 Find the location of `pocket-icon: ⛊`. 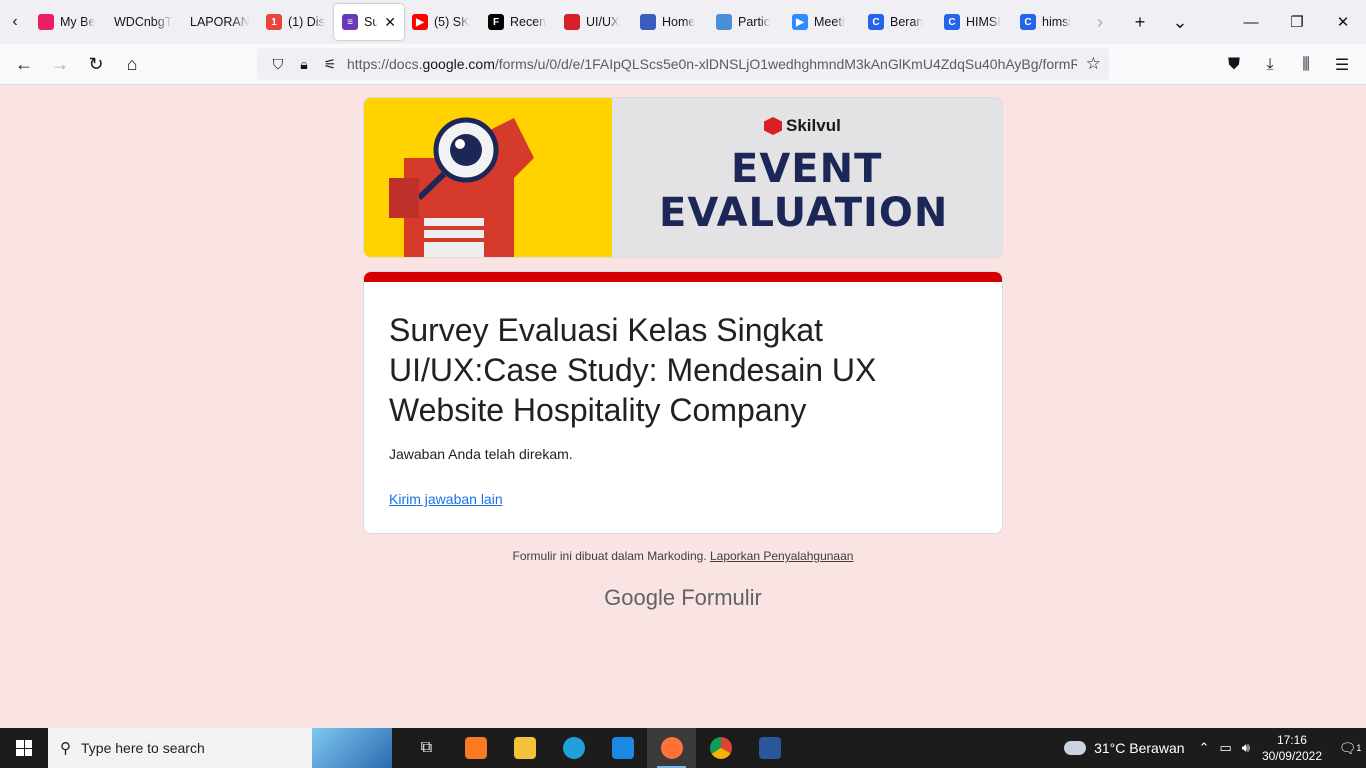

pocket-icon: ⛊ is located at coordinates (1234, 65).